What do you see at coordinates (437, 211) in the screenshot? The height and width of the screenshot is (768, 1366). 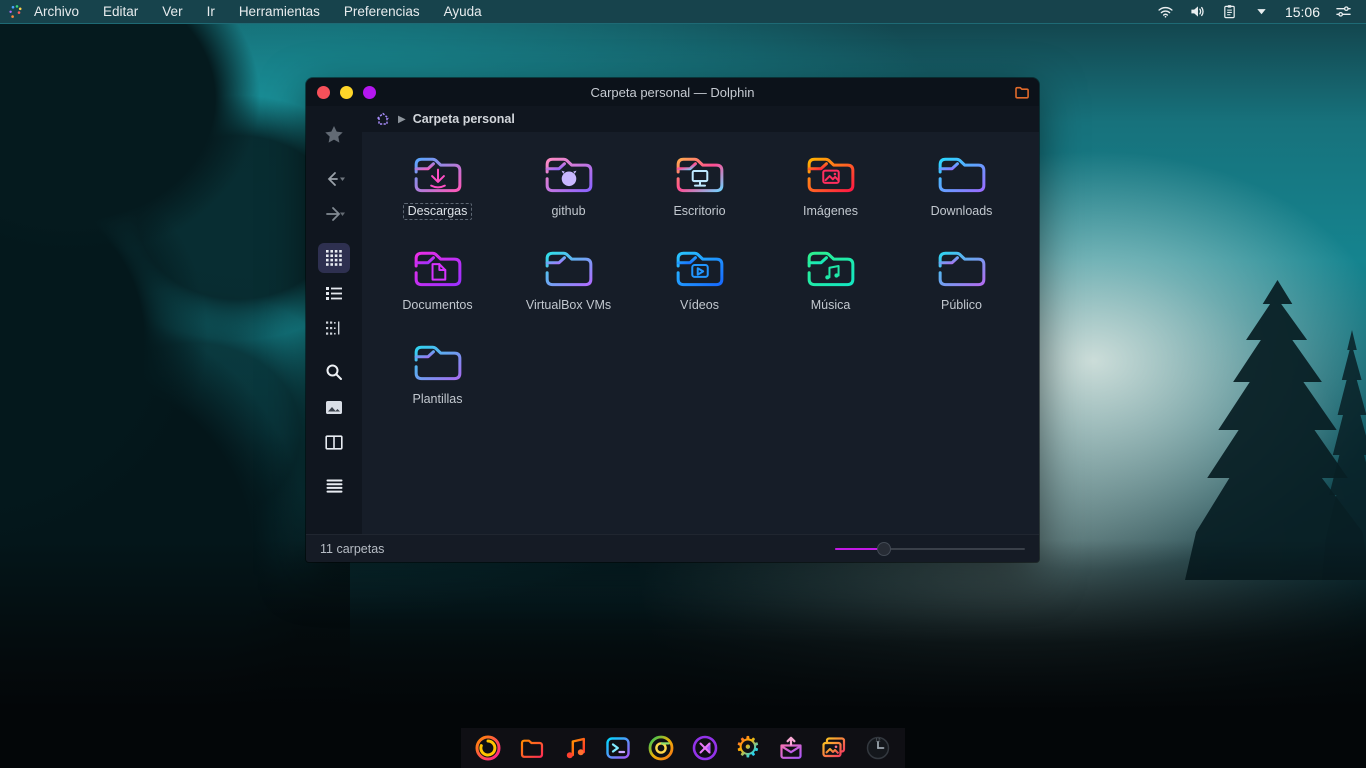 I see `folder-label: Descargas` at bounding box center [437, 211].